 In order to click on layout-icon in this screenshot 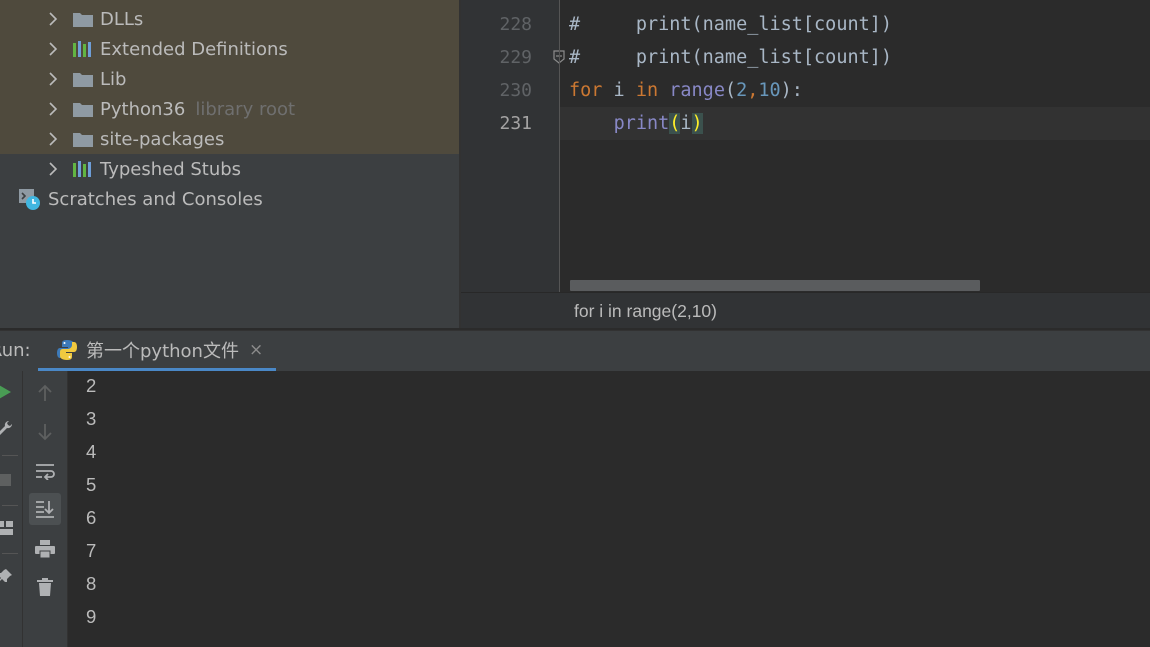, I will do `click(7, 528)`.